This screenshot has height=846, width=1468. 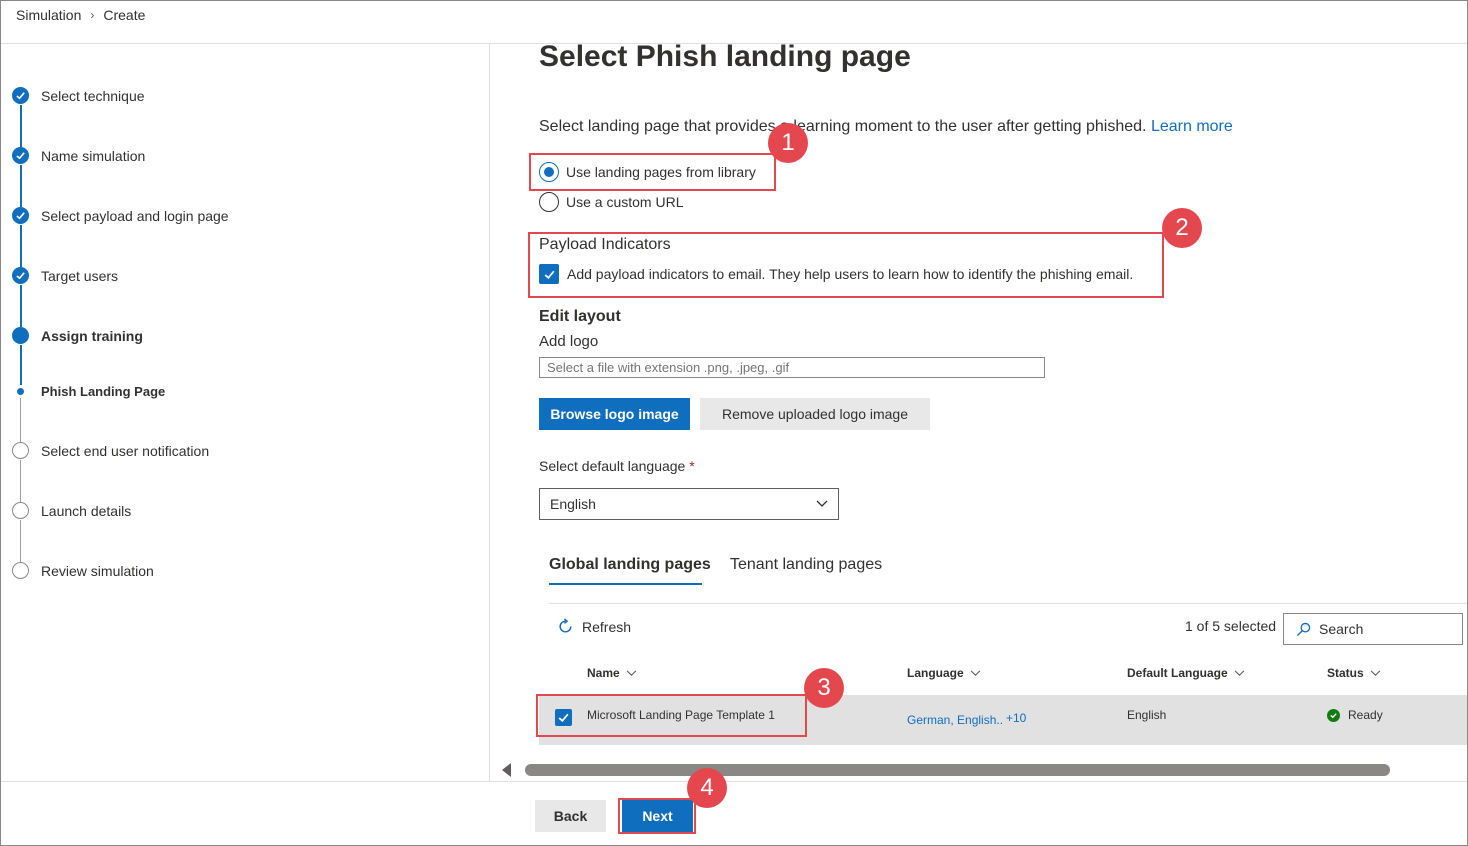 I want to click on browse-logo-button: Browse logo image, so click(x=614, y=414).